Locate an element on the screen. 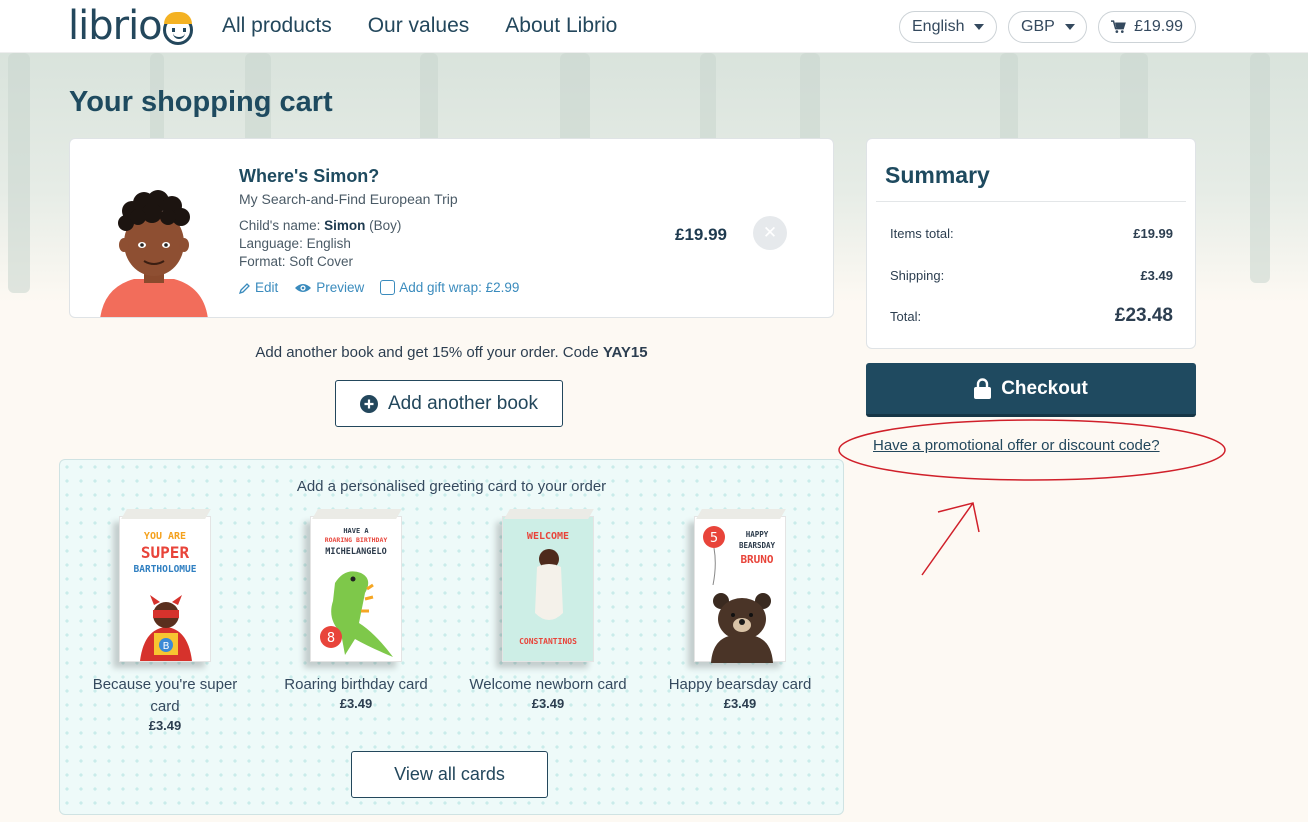 This screenshot has height=822, width=1308. close-icon: ✕ is located at coordinates (770, 232).